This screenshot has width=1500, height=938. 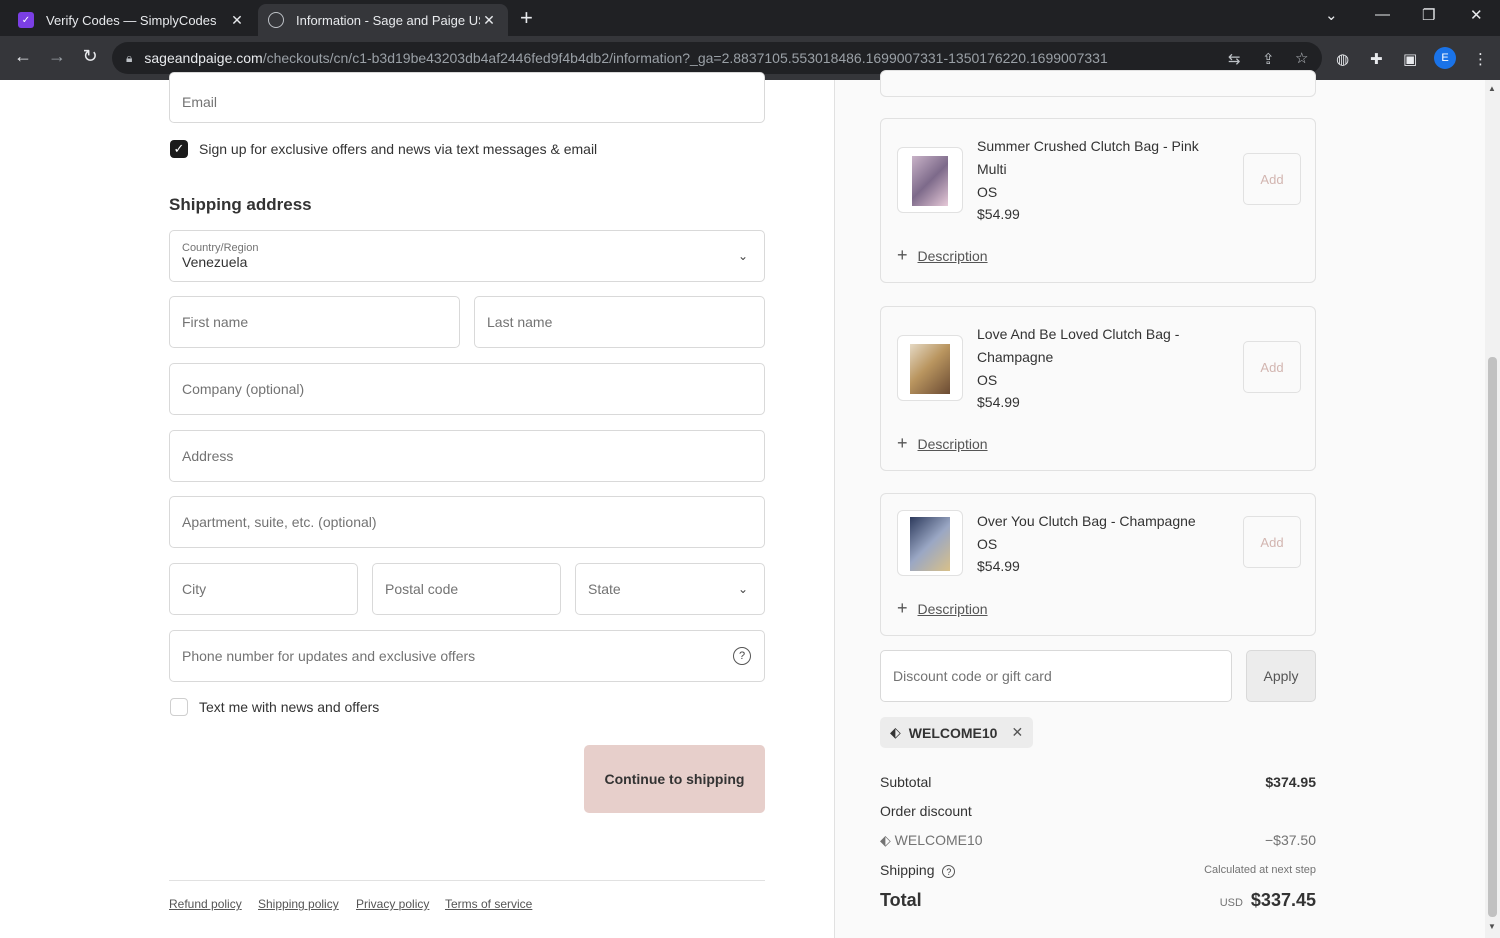 What do you see at coordinates (1445, 58) in the screenshot?
I see `profile-avatar: E` at bounding box center [1445, 58].